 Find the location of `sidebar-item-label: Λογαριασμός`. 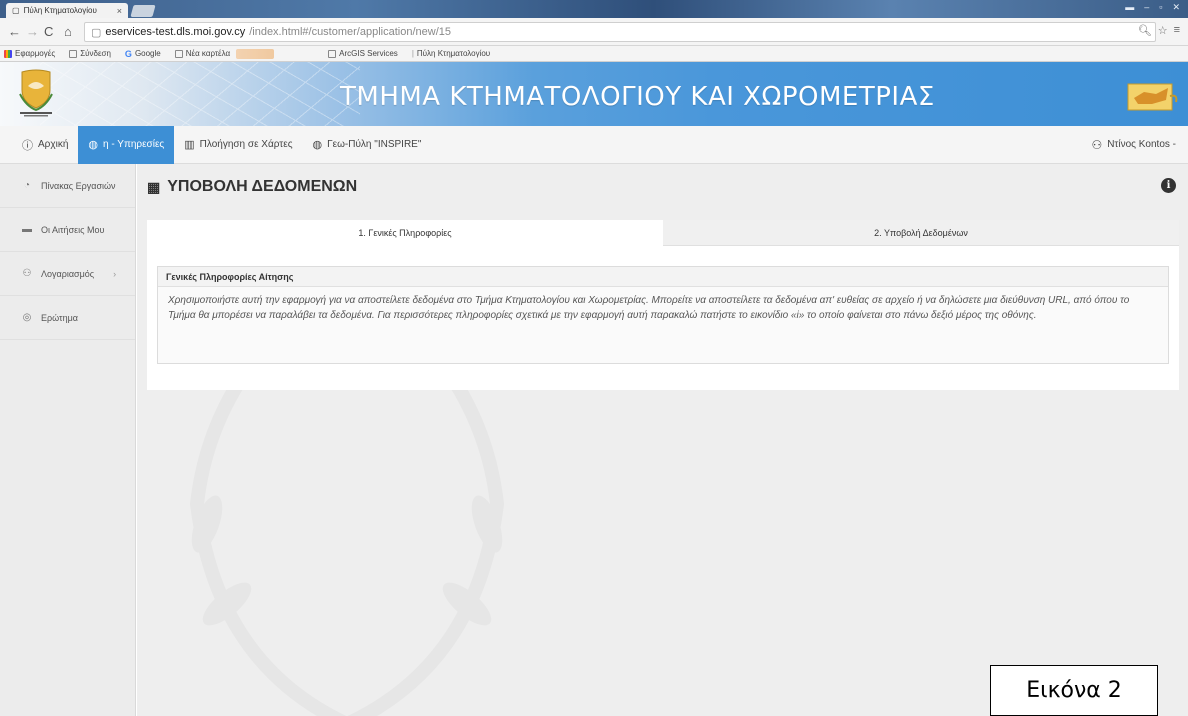

sidebar-item-label: Λογαριασμός is located at coordinates (68, 273).